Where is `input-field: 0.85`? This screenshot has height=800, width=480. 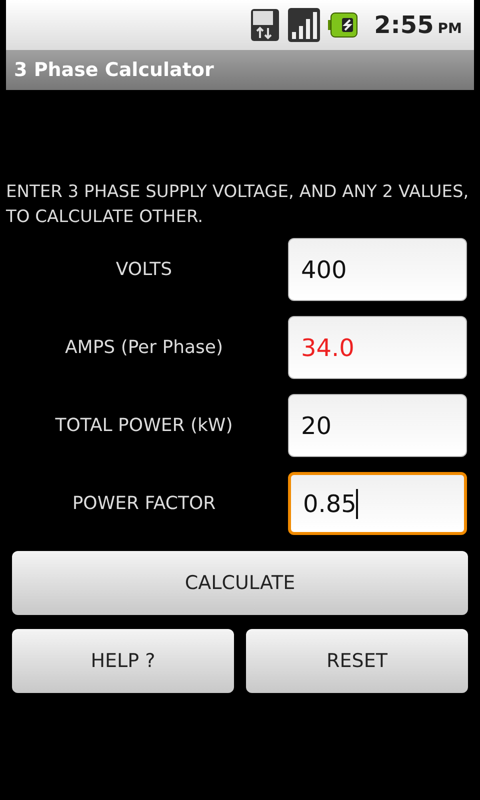 input-field: 0.85 is located at coordinates (377, 503).